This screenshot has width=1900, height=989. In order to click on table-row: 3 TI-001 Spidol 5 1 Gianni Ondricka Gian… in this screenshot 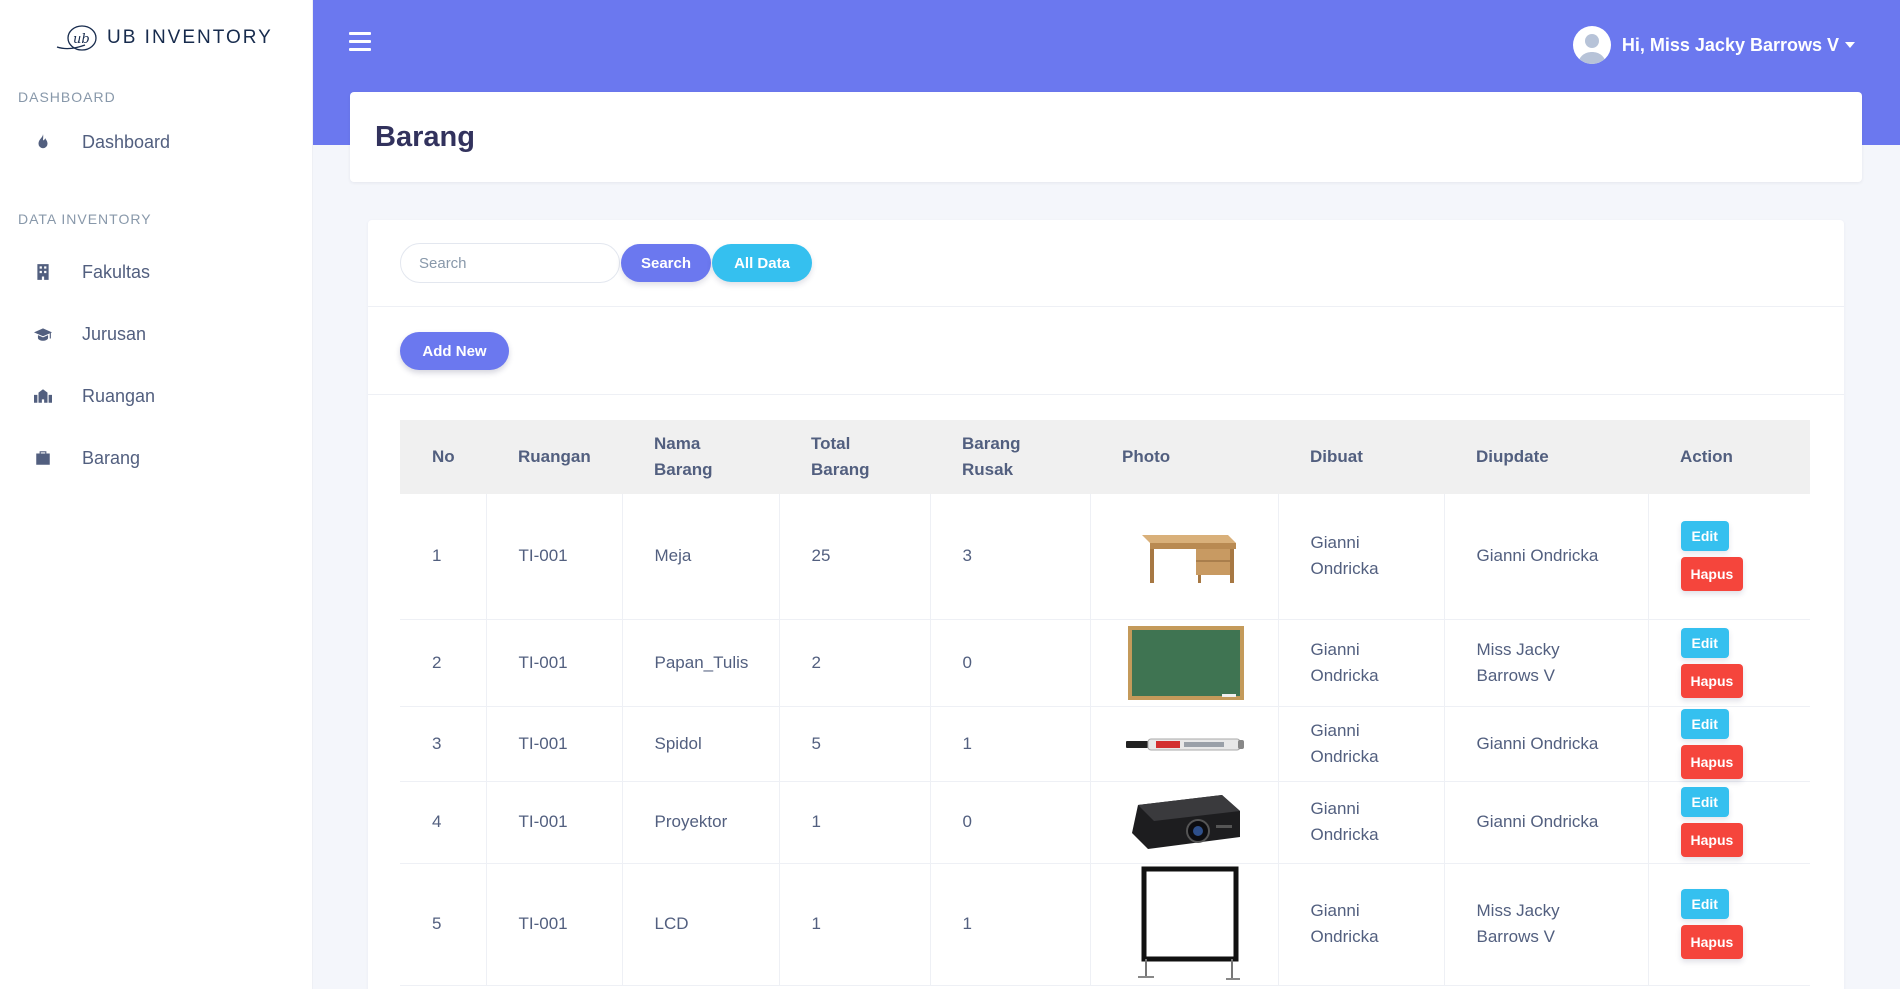, I will do `click(1105, 744)`.